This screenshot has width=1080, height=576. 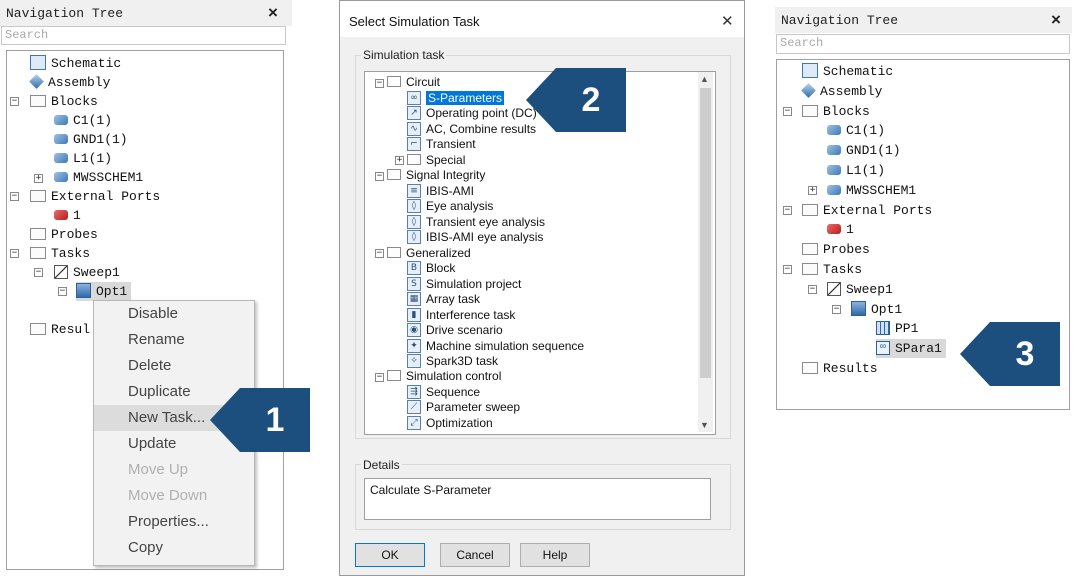 What do you see at coordinates (472, 113) in the screenshot?
I see `task-operating-point: ↗ Operating point (DC)` at bounding box center [472, 113].